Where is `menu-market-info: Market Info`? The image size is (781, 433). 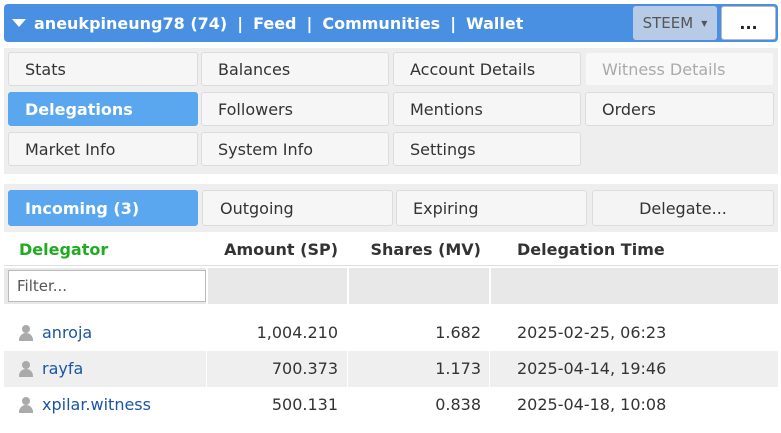 menu-market-info: Market Info is located at coordinates (103, 149).